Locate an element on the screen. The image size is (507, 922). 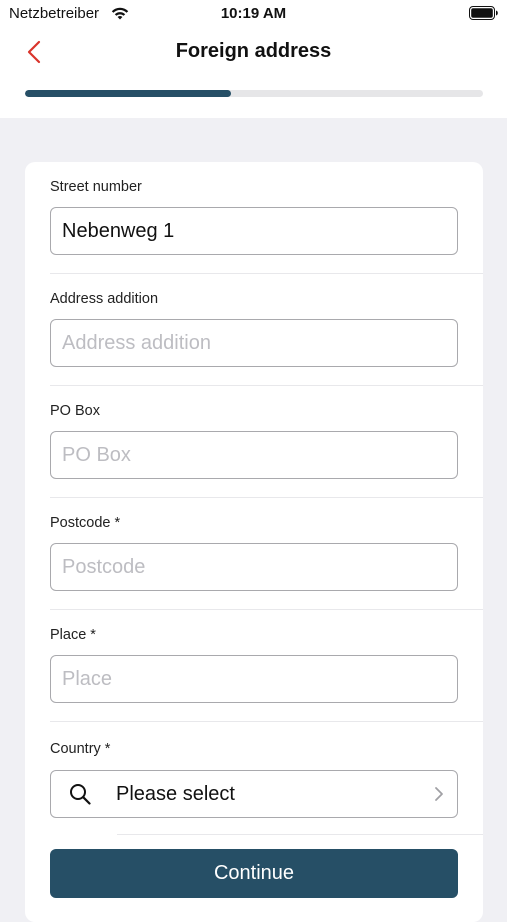
po-box-input is located at coordinates (254, 455).